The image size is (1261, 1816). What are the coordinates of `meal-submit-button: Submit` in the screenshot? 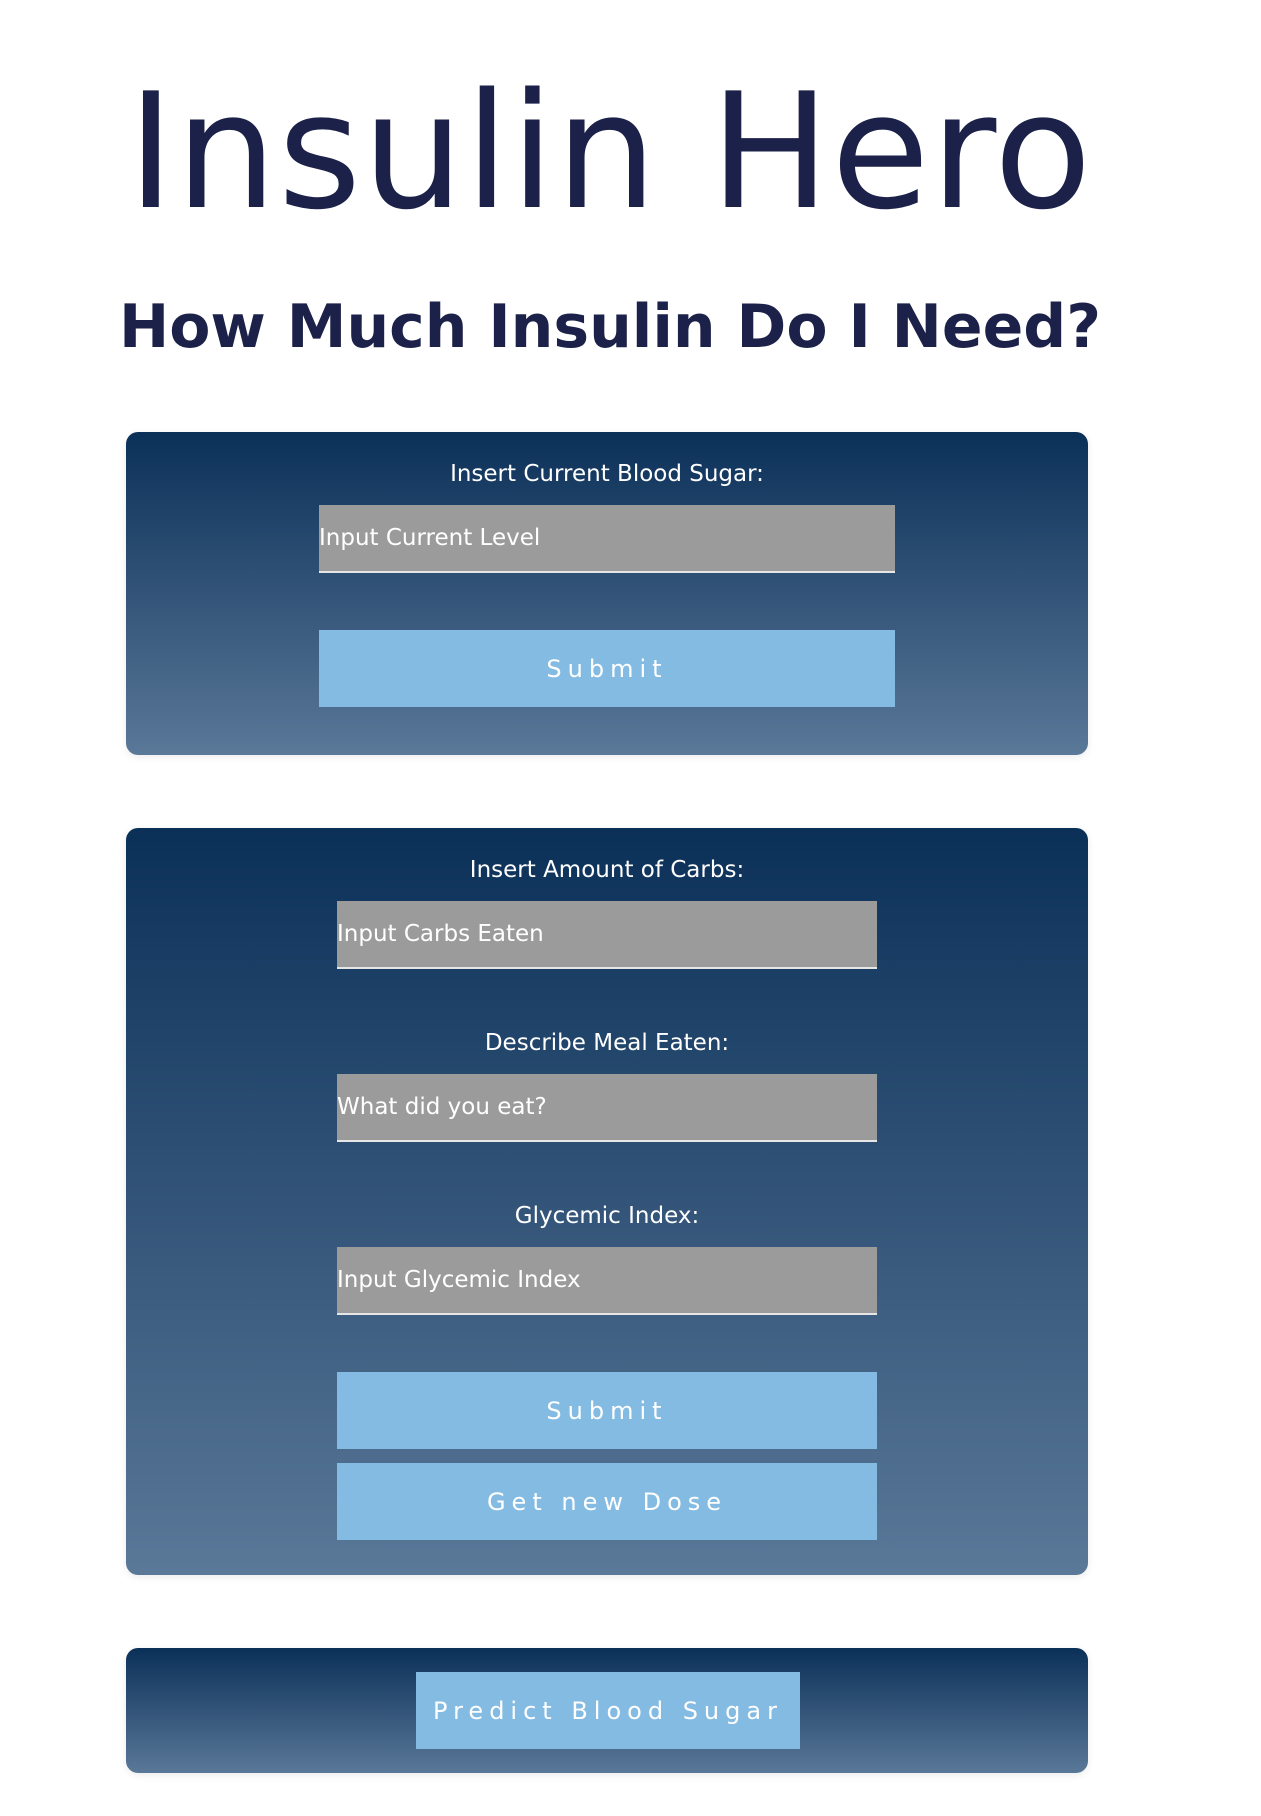 It's located at (607, 1410).